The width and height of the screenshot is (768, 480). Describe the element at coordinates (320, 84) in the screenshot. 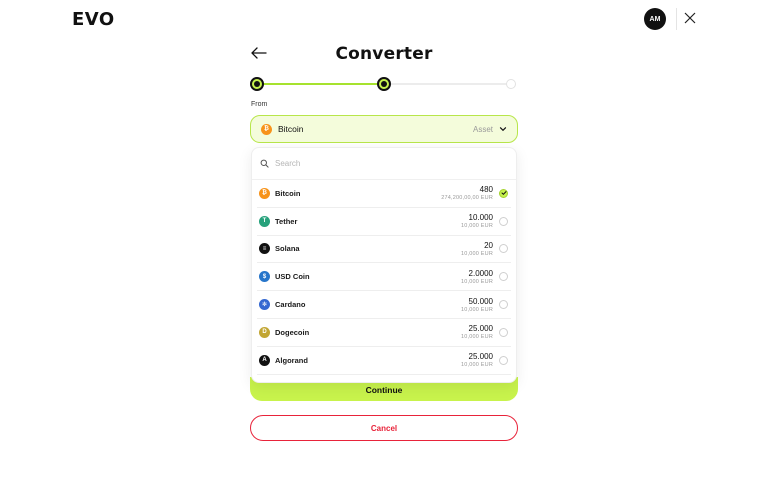

I see `stepper-track-complete` at that location.